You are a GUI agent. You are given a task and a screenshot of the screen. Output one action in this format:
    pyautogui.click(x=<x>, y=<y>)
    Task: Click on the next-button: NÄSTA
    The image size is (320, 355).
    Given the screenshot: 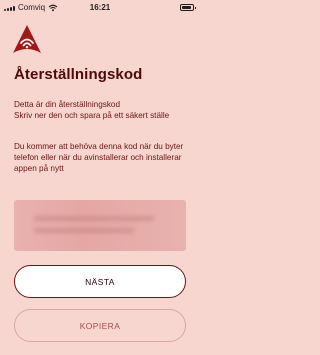 What is the action you would take?
    pyautogui.click(x=100, y=281)
    